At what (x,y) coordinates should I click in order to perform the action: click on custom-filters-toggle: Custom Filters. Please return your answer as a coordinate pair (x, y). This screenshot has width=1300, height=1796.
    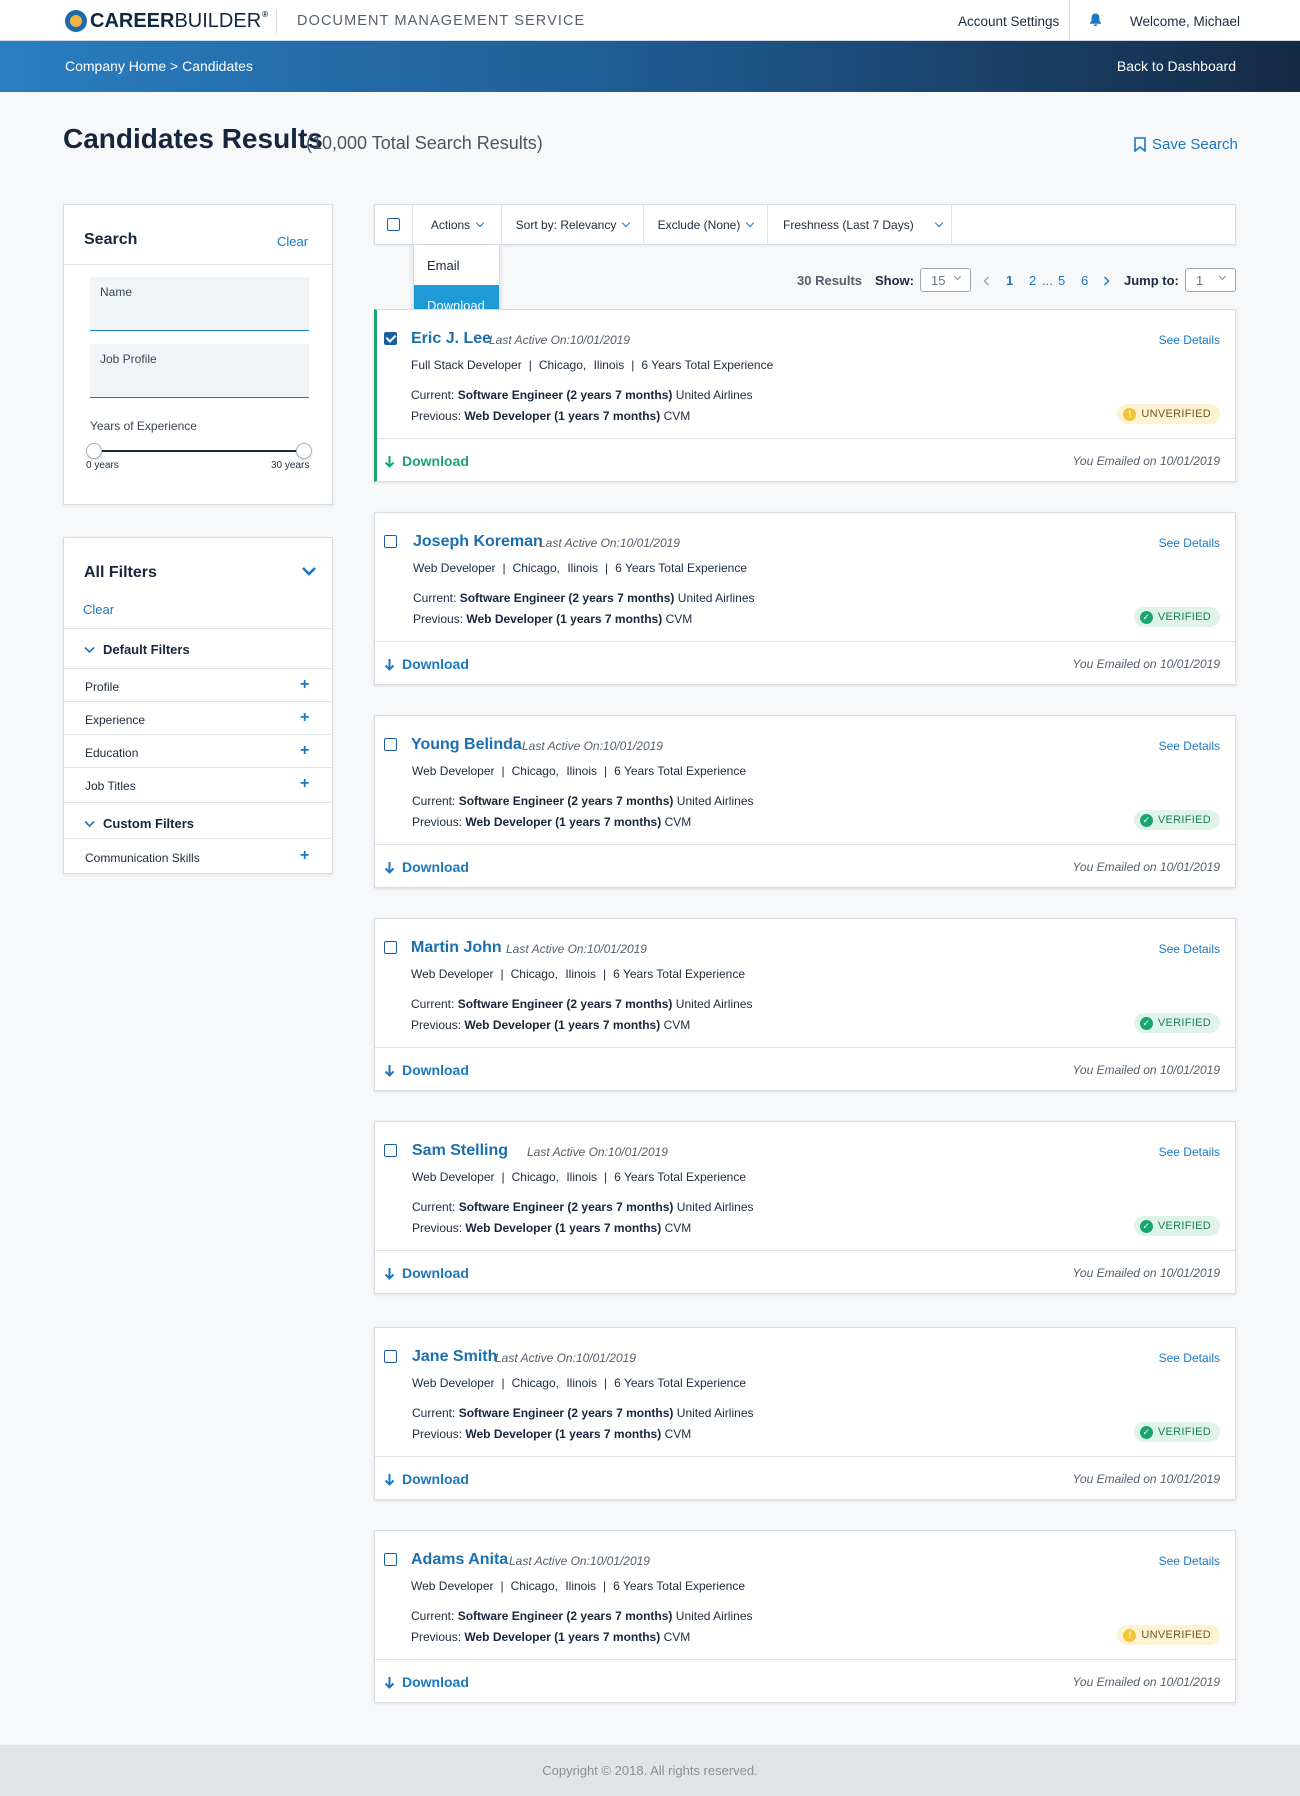
    Looking at the image, I should click on (139, 823).